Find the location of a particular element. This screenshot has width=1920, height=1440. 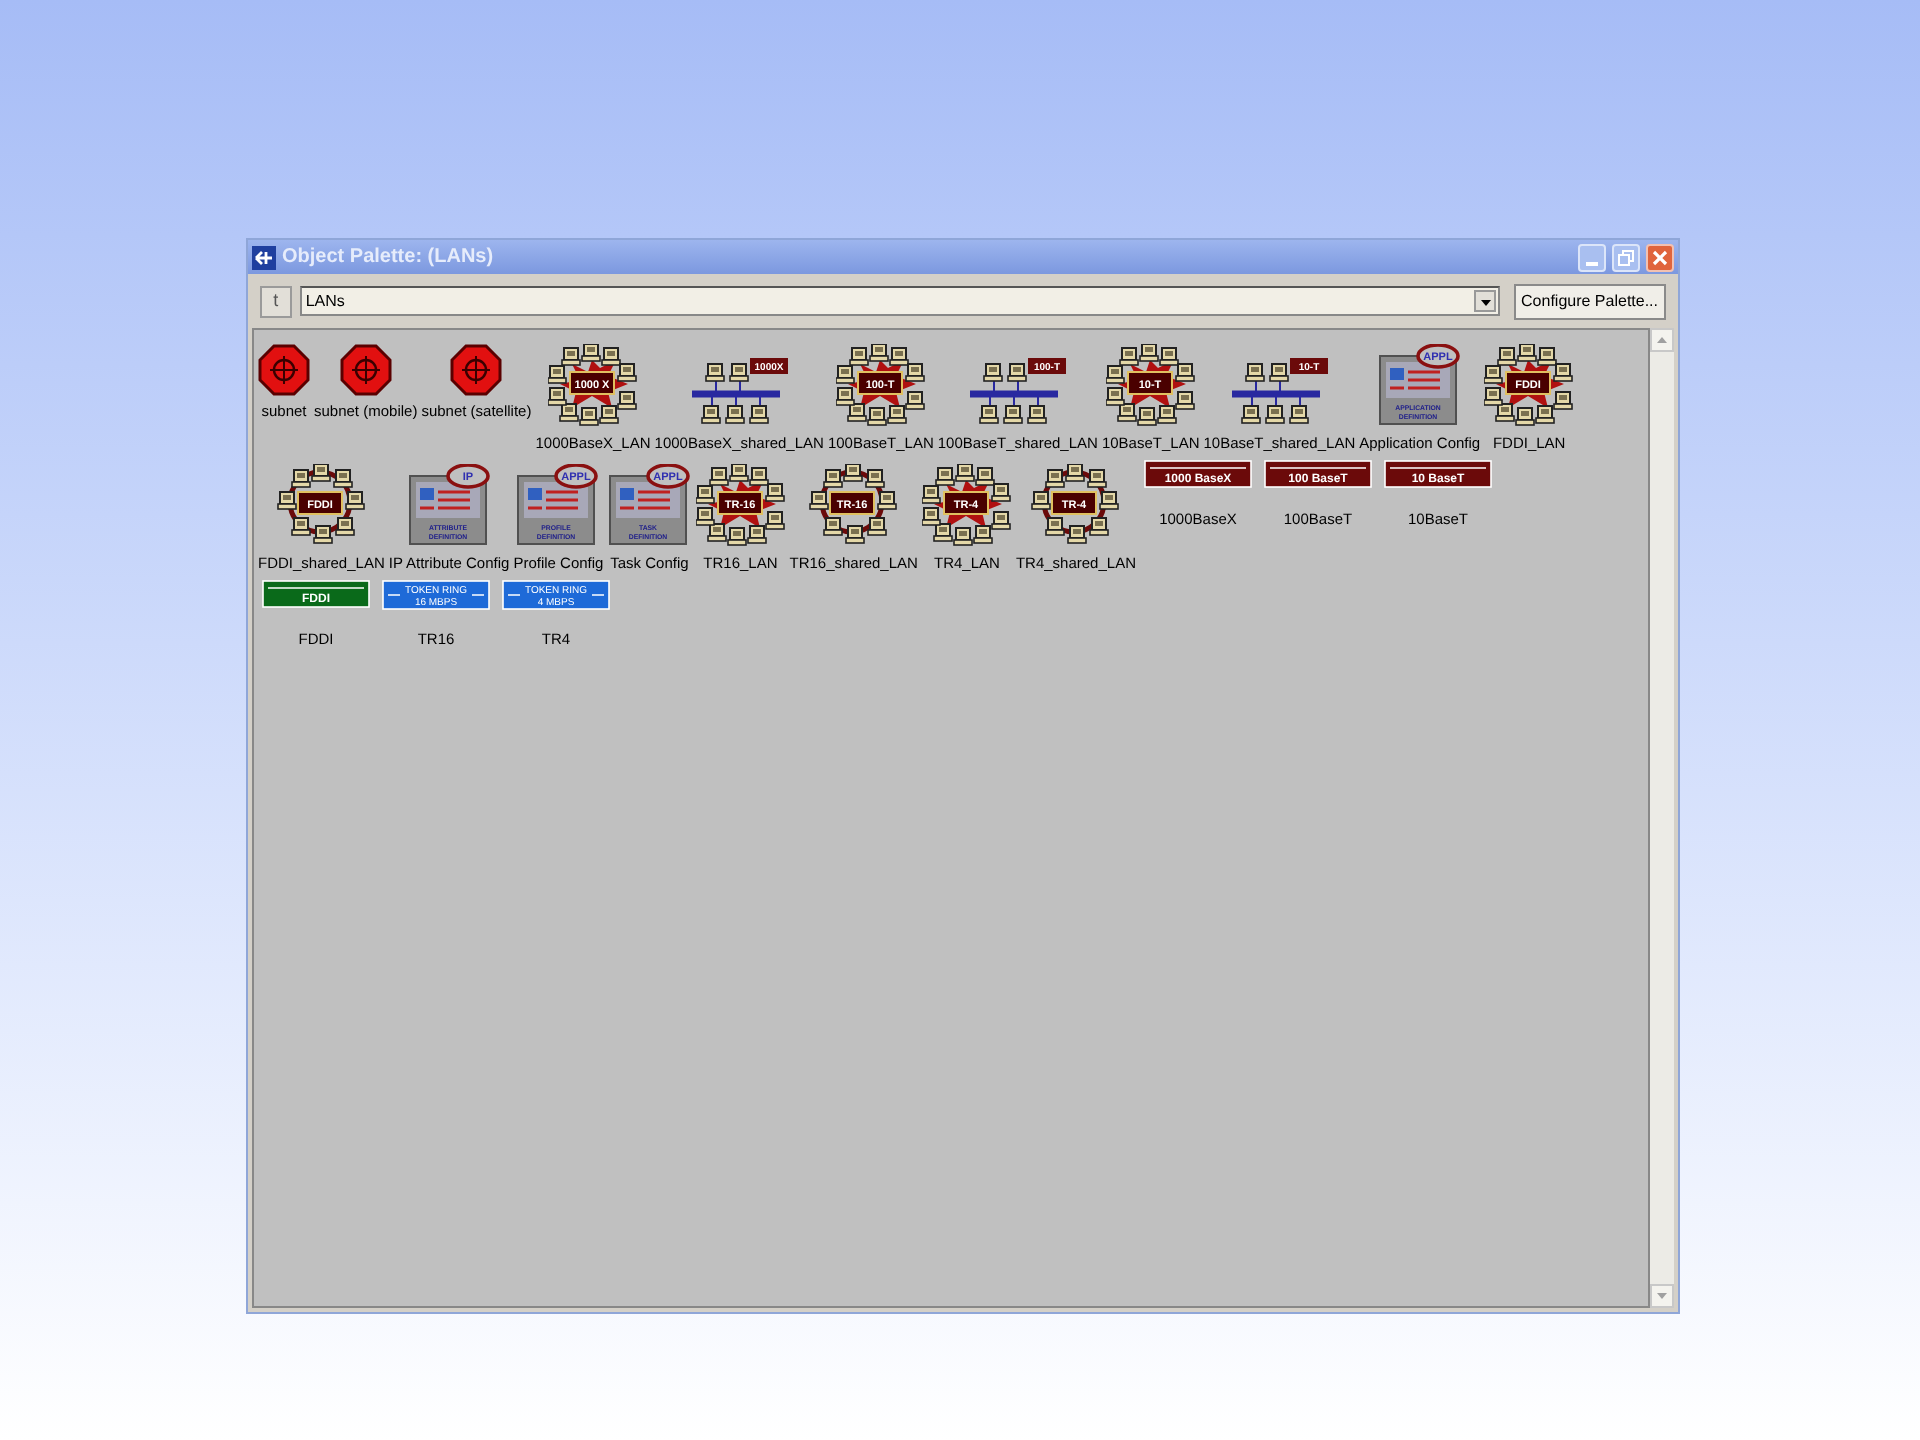

app-icon is located at coordinates (264, 257).